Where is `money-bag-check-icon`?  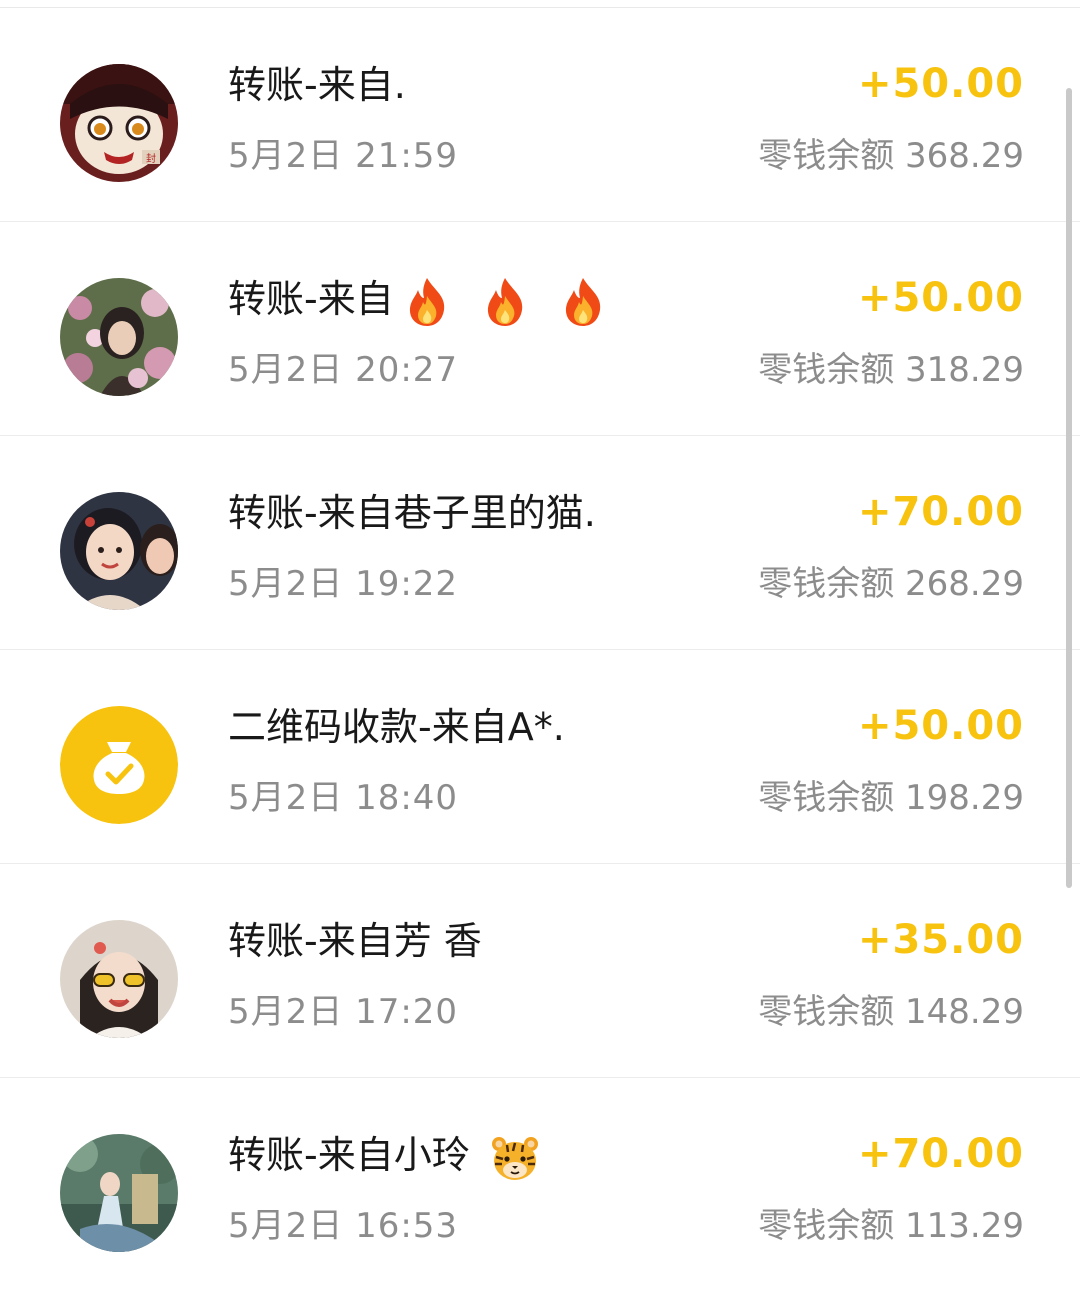
money-bag-check-icon is located at coordinates (119, 765).